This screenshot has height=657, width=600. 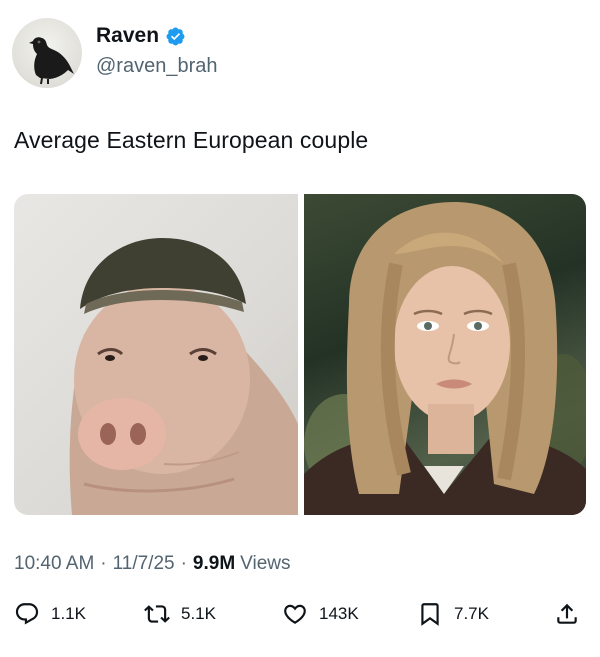 I want to click on reply-button: 1.1K, so click(x=50, y=614).